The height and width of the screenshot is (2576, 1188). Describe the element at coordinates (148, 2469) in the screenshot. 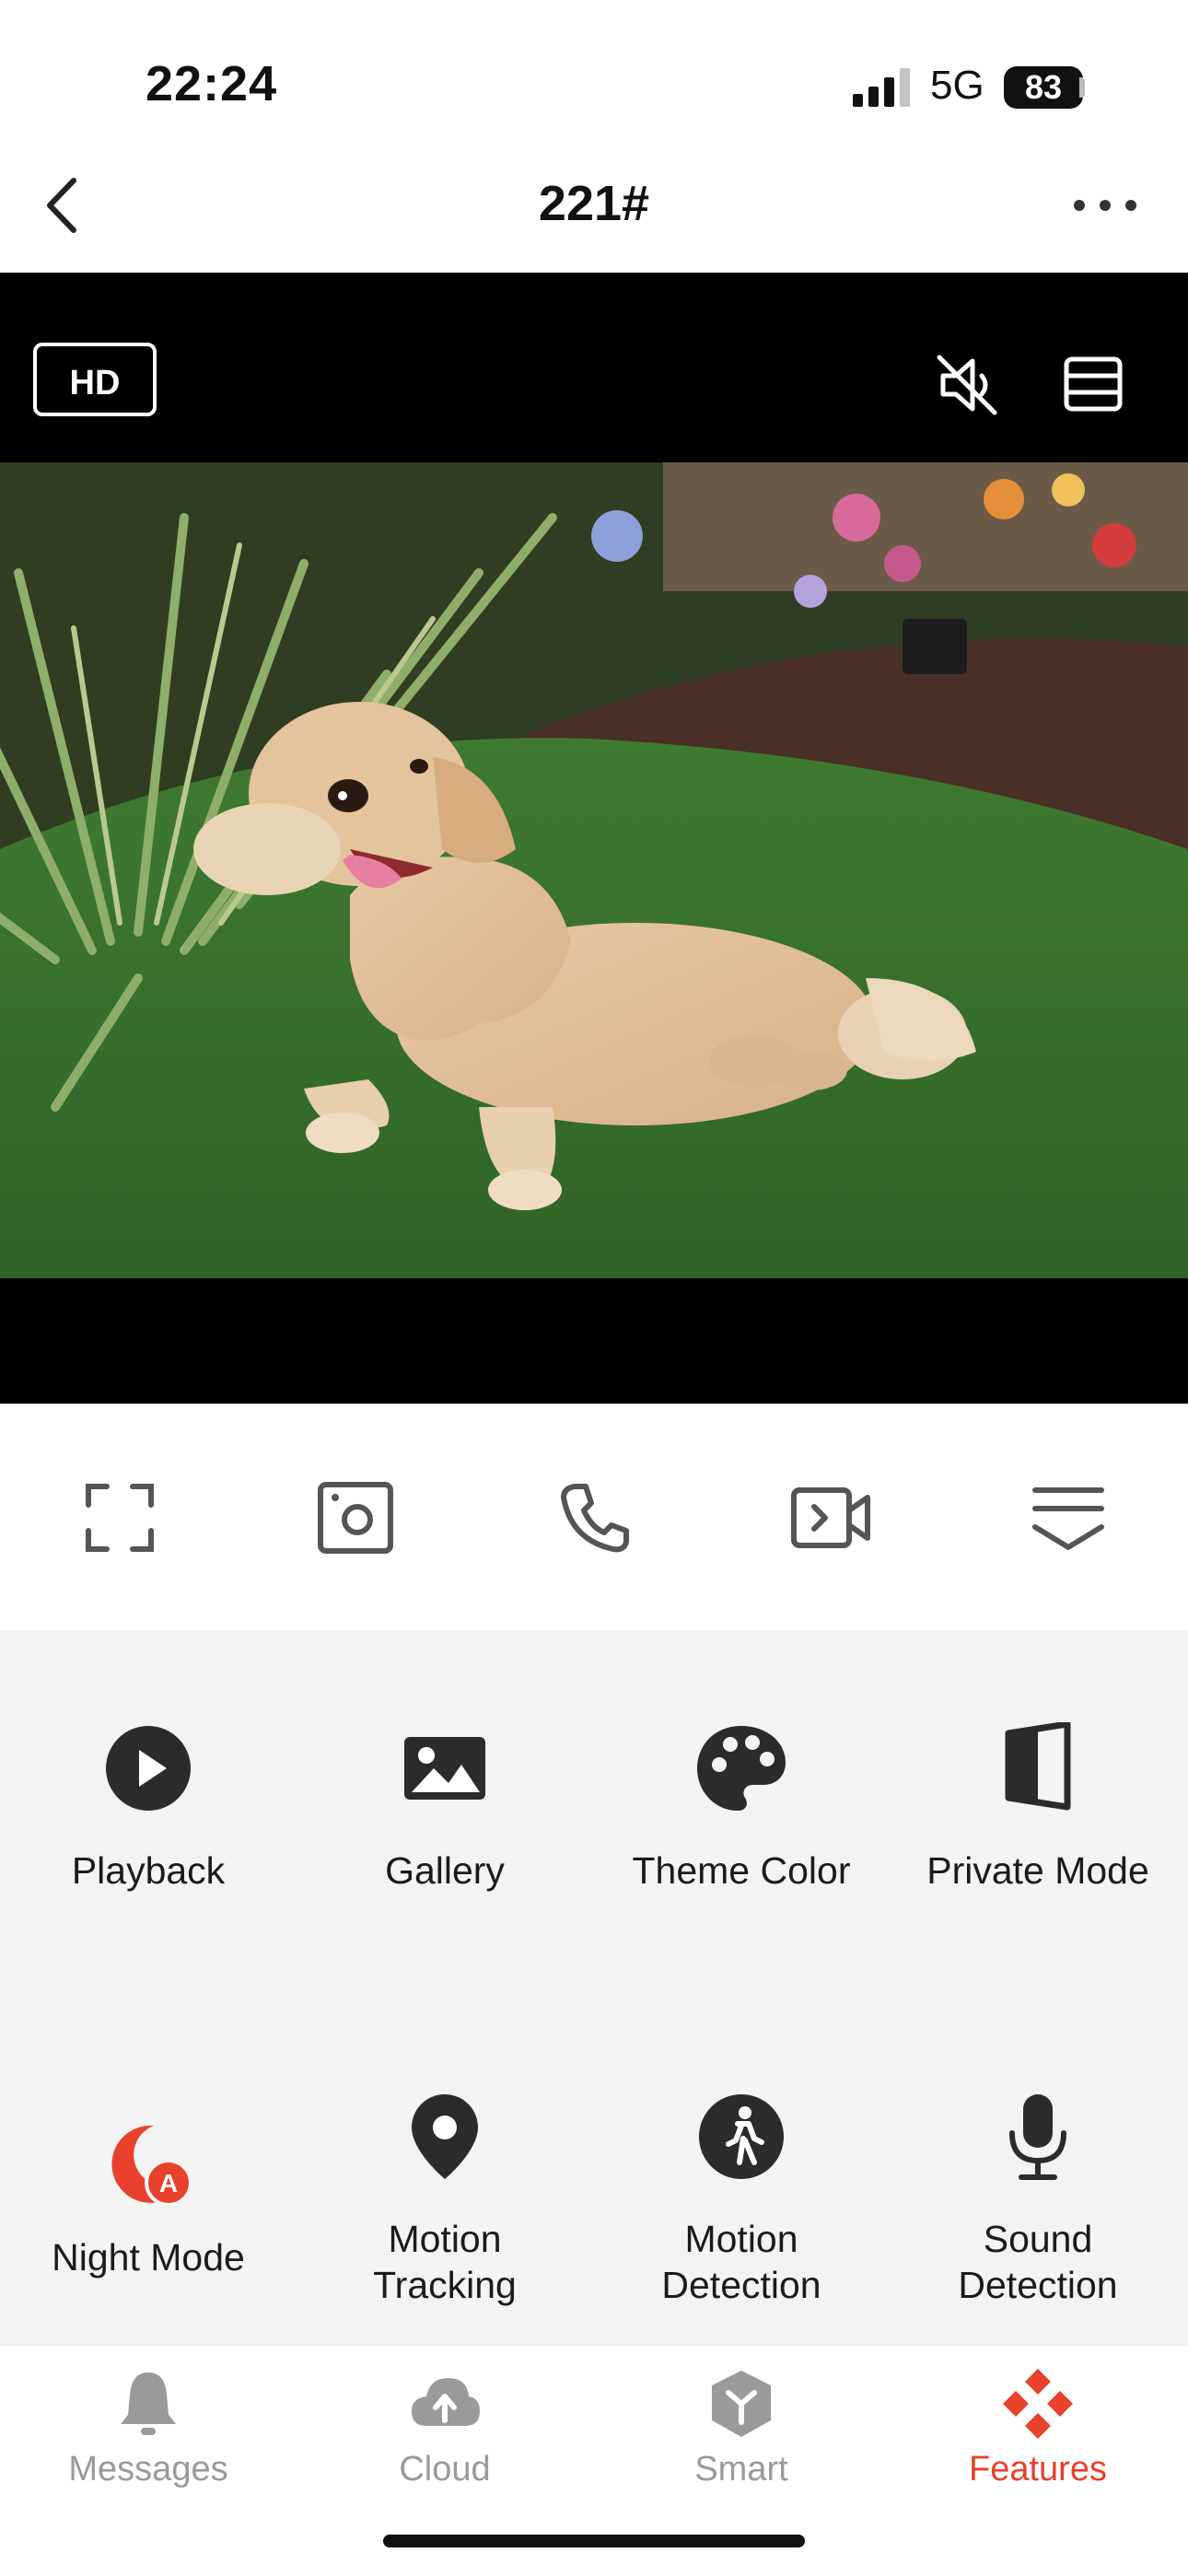

I see `tab-label: Messages` at that location.